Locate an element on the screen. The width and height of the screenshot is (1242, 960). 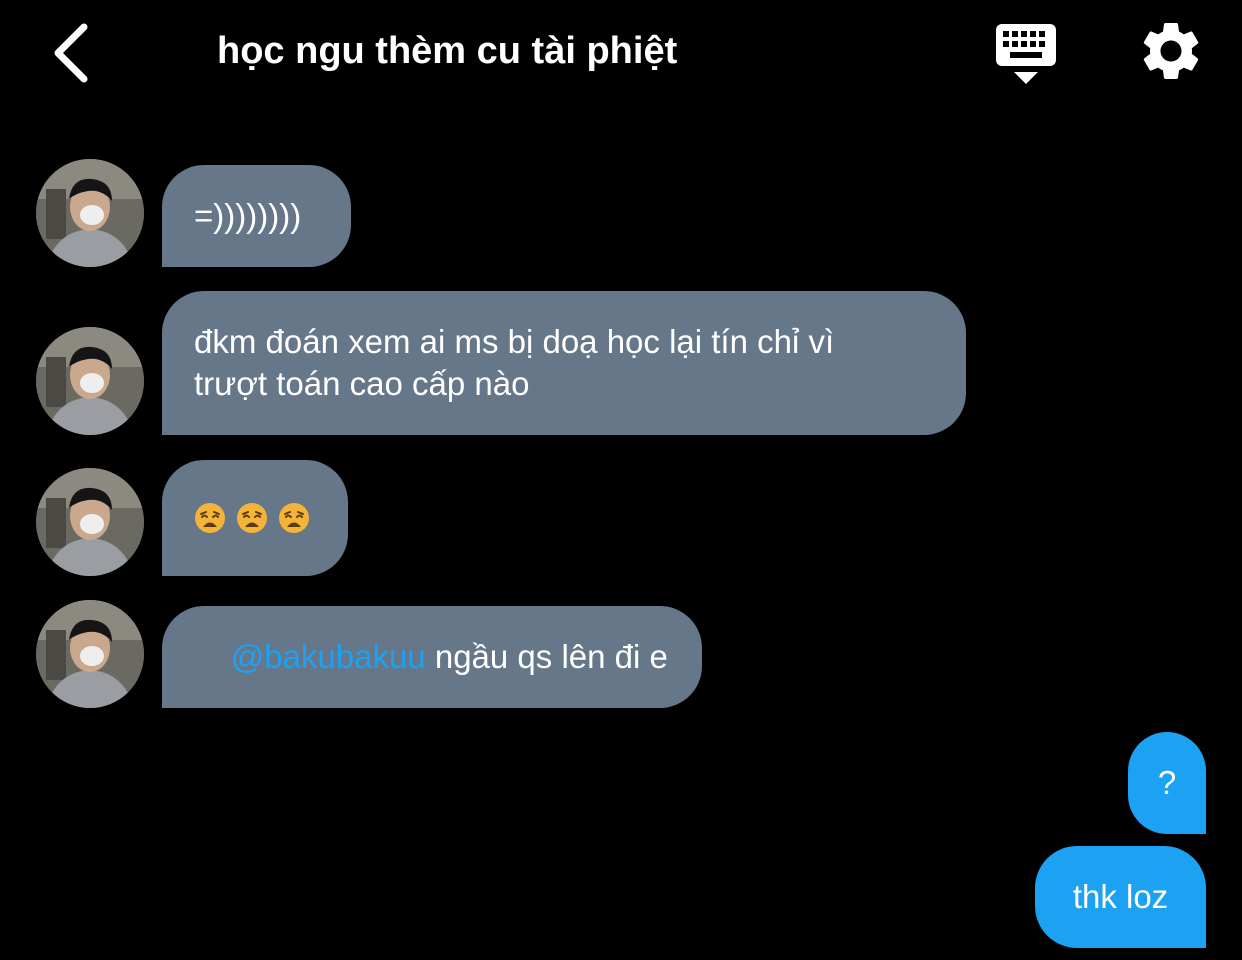
gear-icon is located at coordinates (1171, 51).